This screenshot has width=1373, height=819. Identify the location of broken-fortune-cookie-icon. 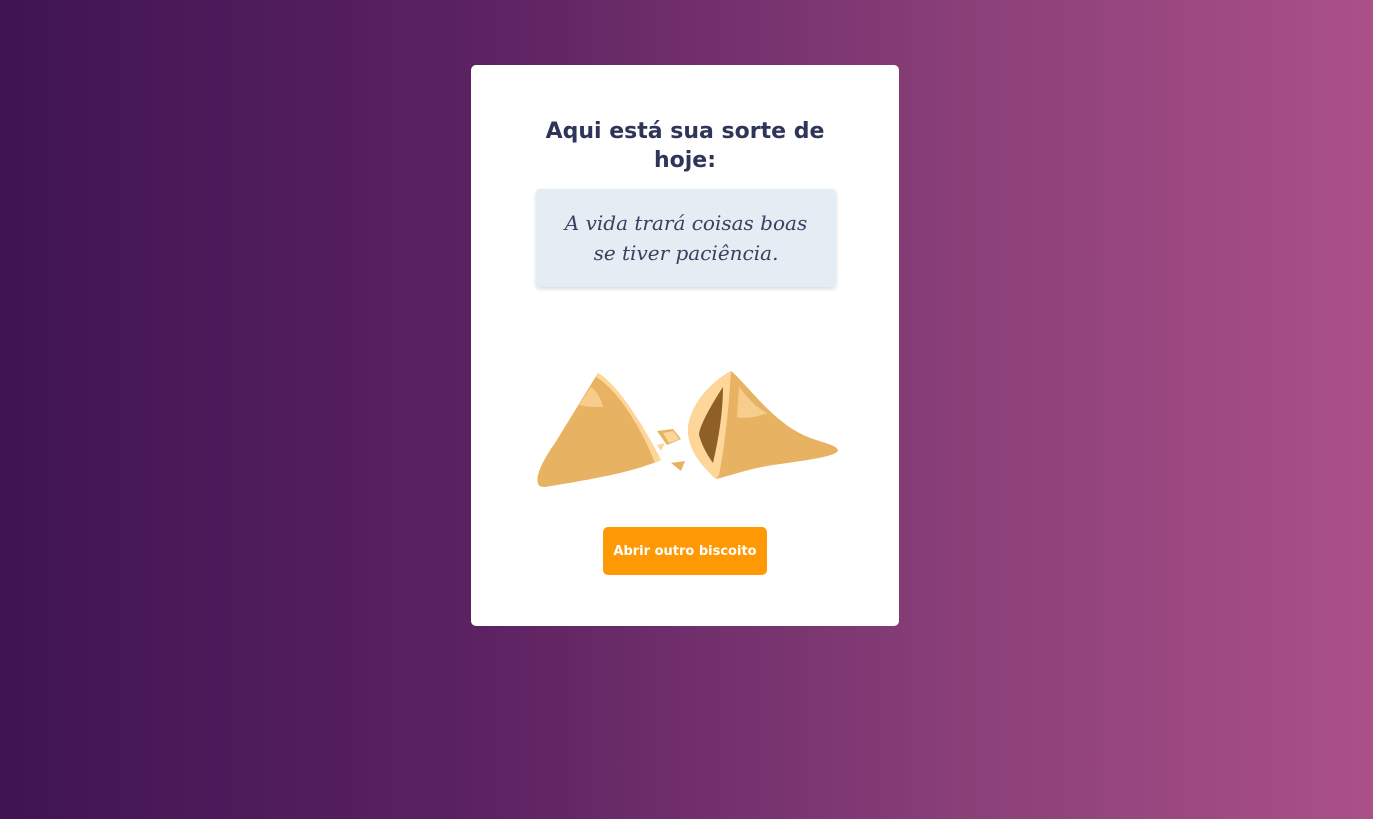
(687, 429).